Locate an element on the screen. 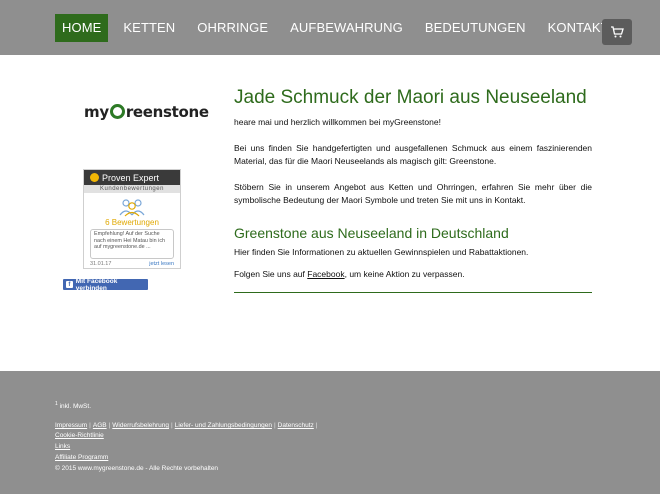 Image resolution: width=660 pixels, height=494 pixels. facebook-link: Facebook is located at coordinates (325, 274).